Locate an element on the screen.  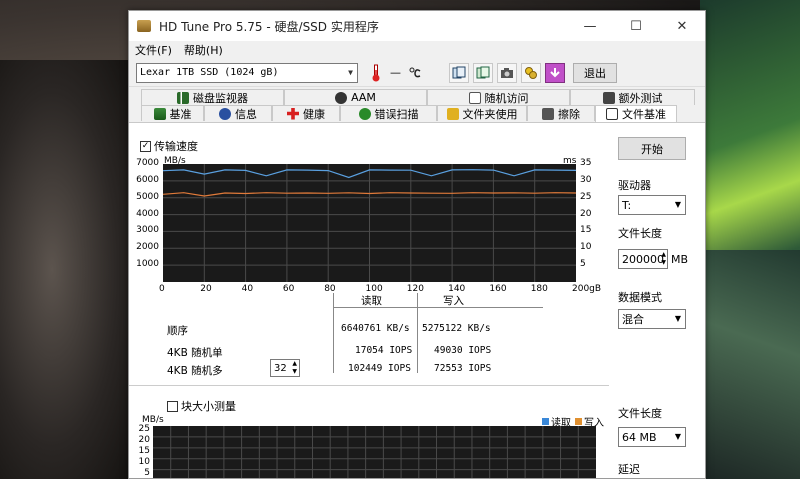
menu-help: 帮助(H) is located at coordinates (203, 50).